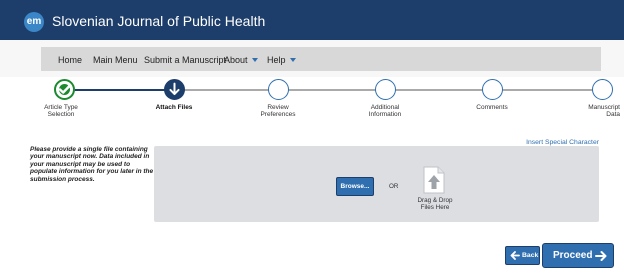 This screenshot has width=624, height=277. What do you see at coordinates (601, 256) in the screenshot?
I see `arrow-right-icon` at bounding box center [601, 256].